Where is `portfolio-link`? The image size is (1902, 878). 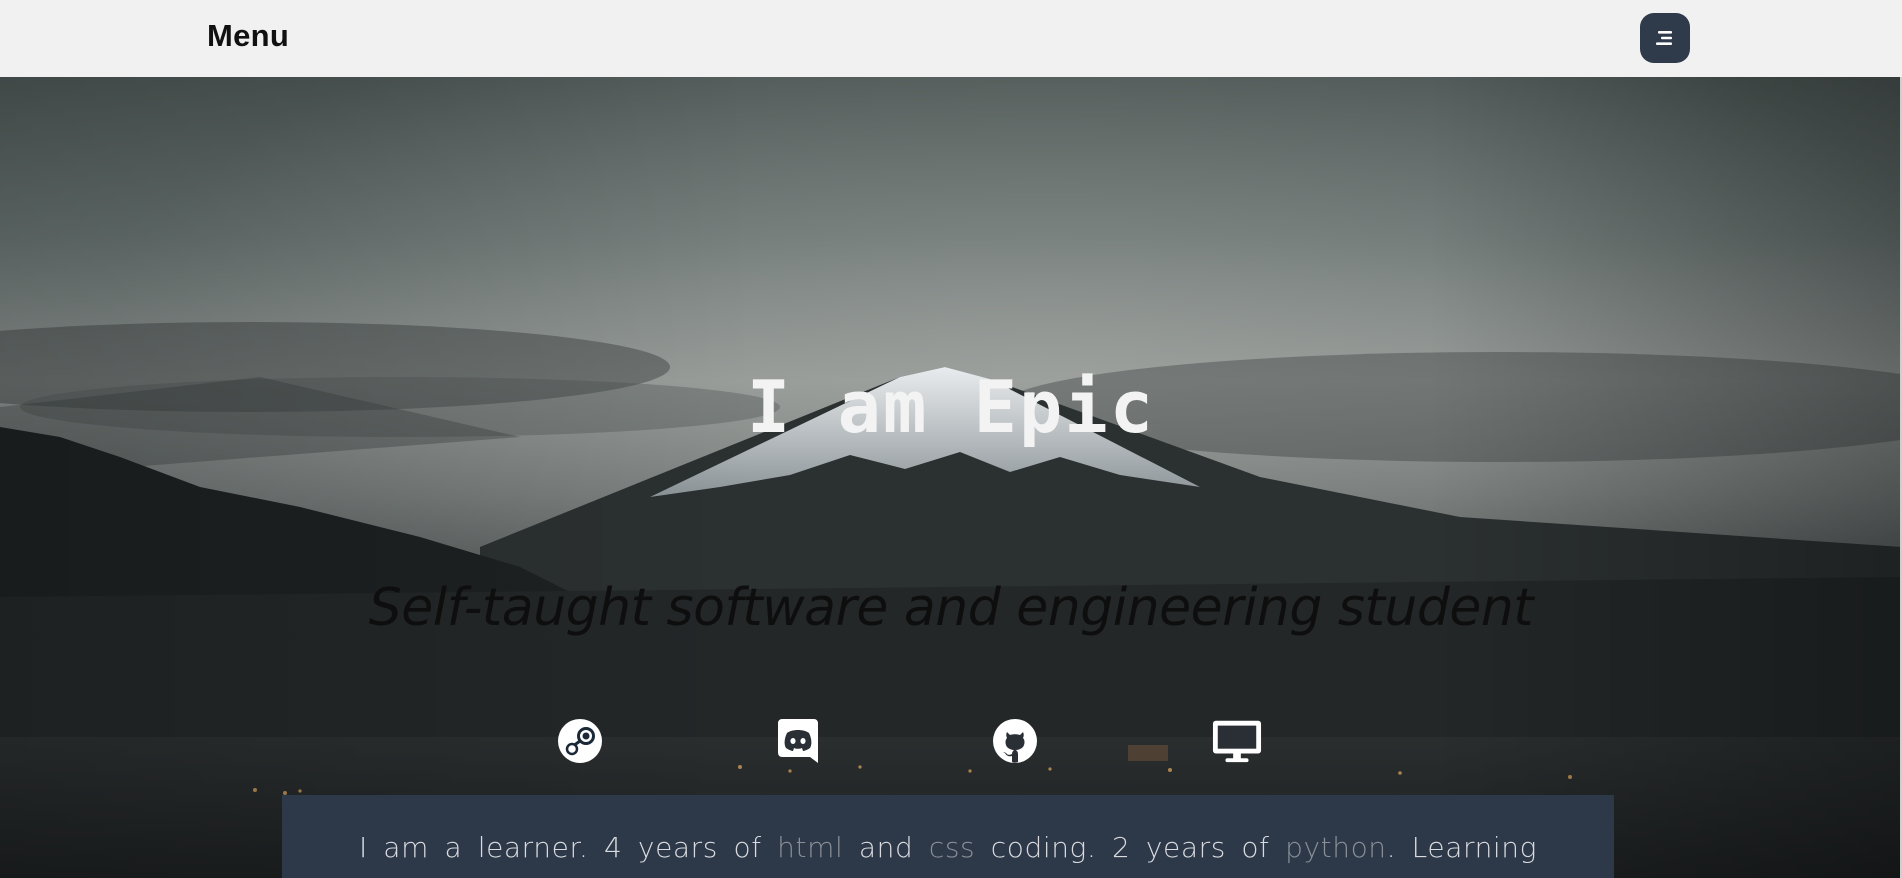
portfolio-link is located at coordinates (1237, 741).